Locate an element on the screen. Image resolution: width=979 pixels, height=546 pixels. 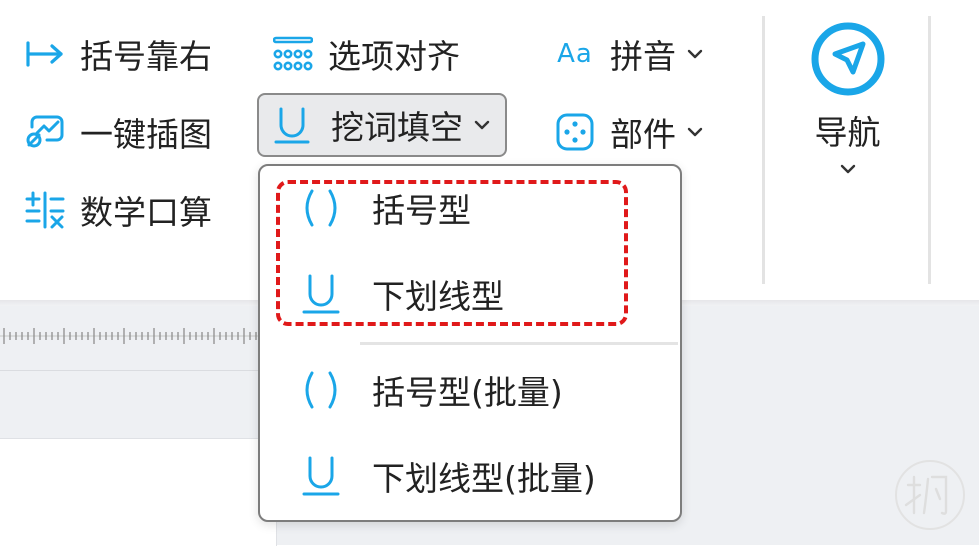
math-oral-button: 数学口算 is located at coordinates (118, 210).